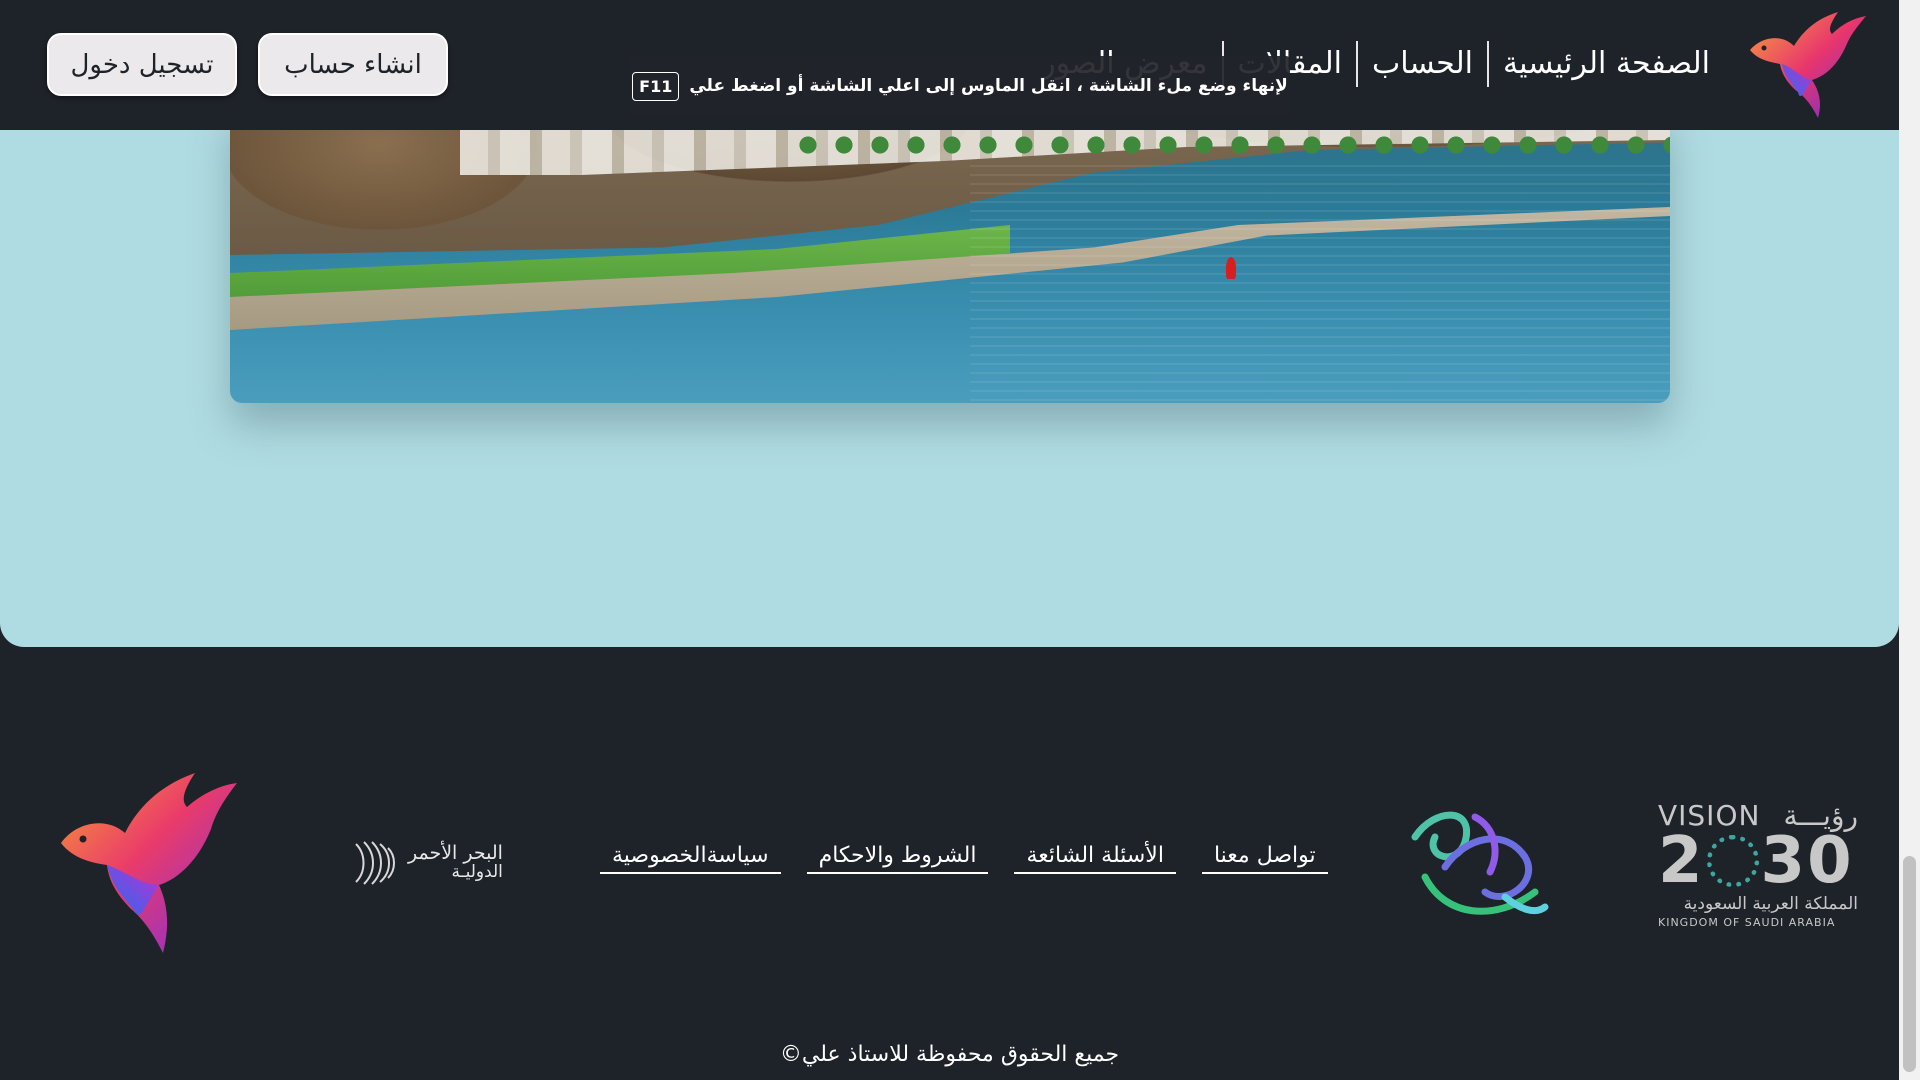 This screenshot has height=1080, width=1920. I want to click on red-sea-logo: البحر الأحمر الدوليـة, so click(427, 863).